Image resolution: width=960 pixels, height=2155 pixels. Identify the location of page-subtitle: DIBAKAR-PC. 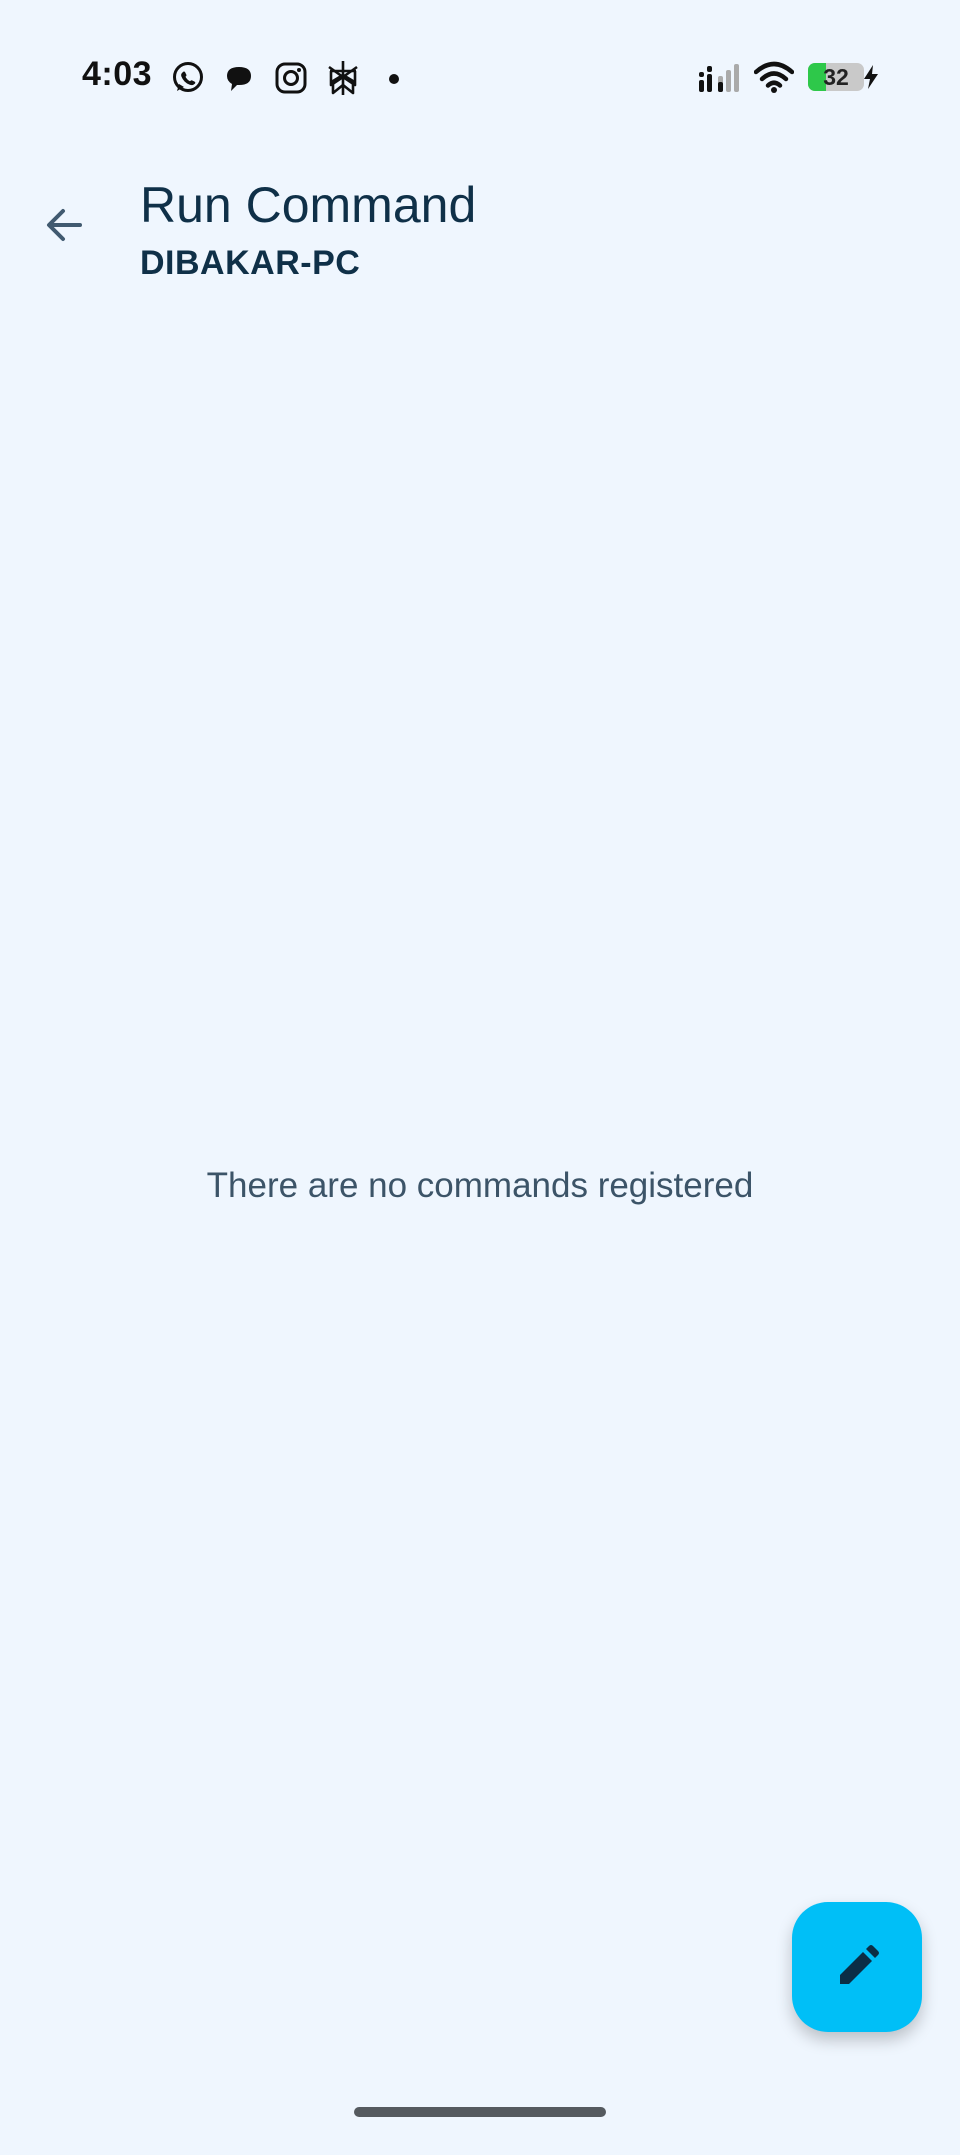
(250, 263).